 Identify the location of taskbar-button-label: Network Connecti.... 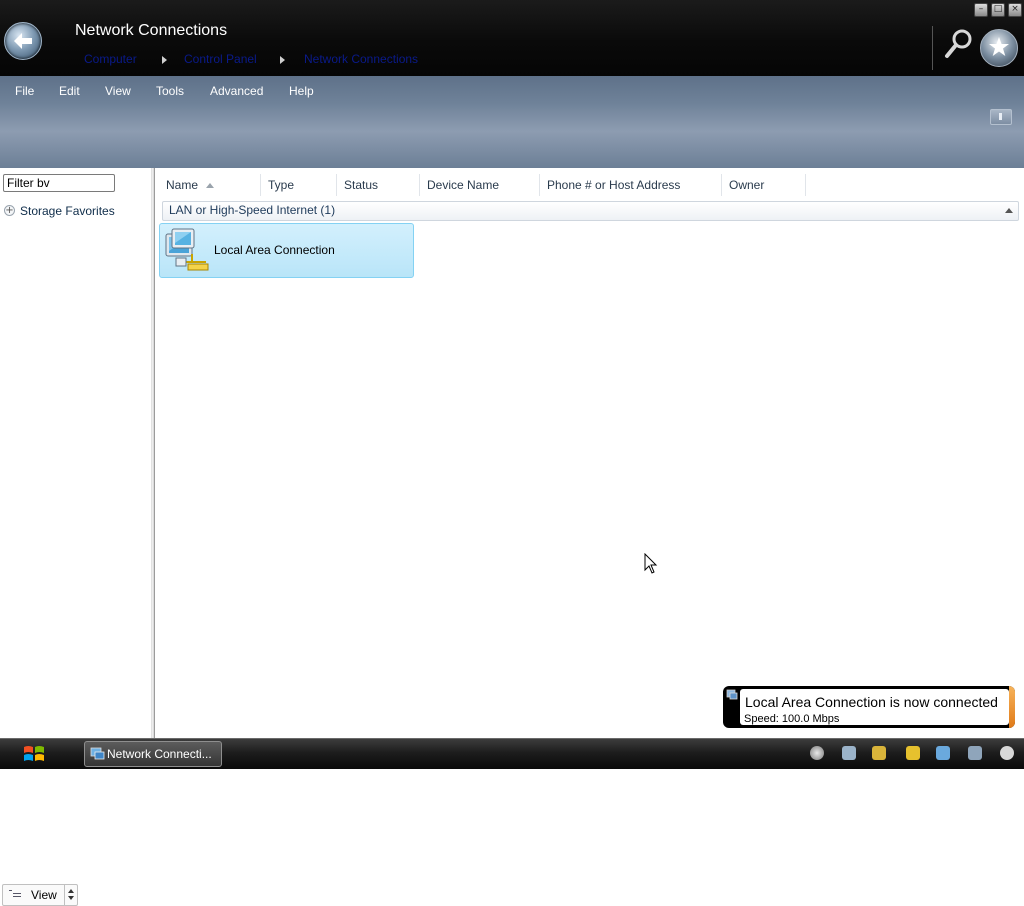
(159, 754).